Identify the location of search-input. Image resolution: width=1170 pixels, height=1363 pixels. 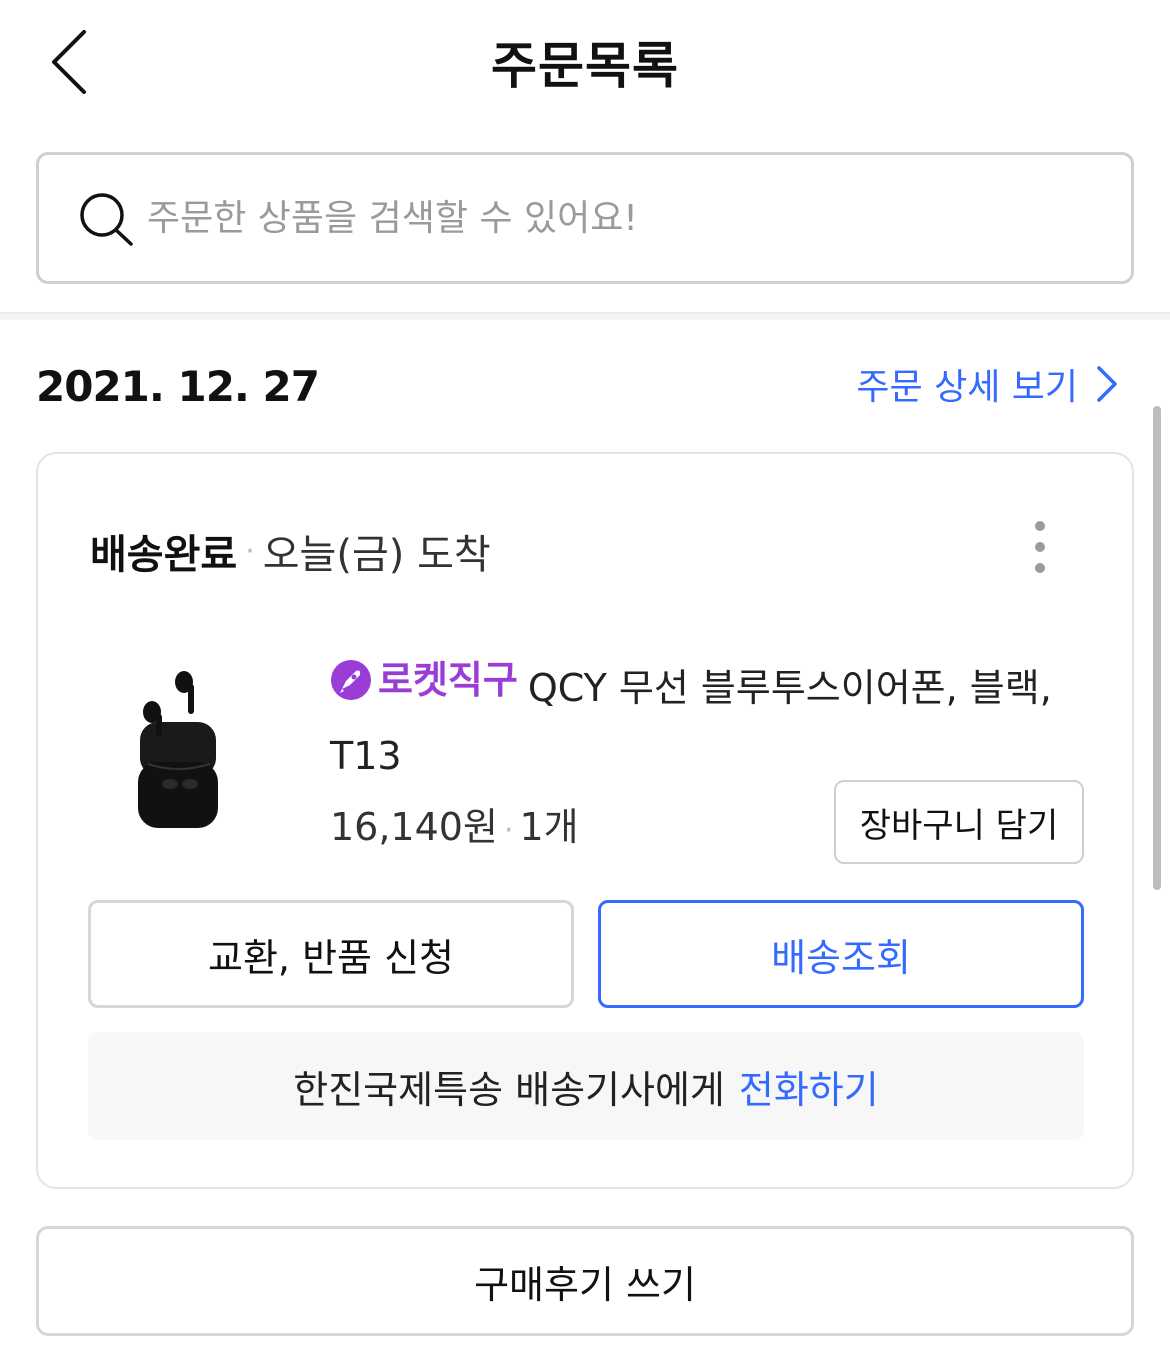
(597, 218).